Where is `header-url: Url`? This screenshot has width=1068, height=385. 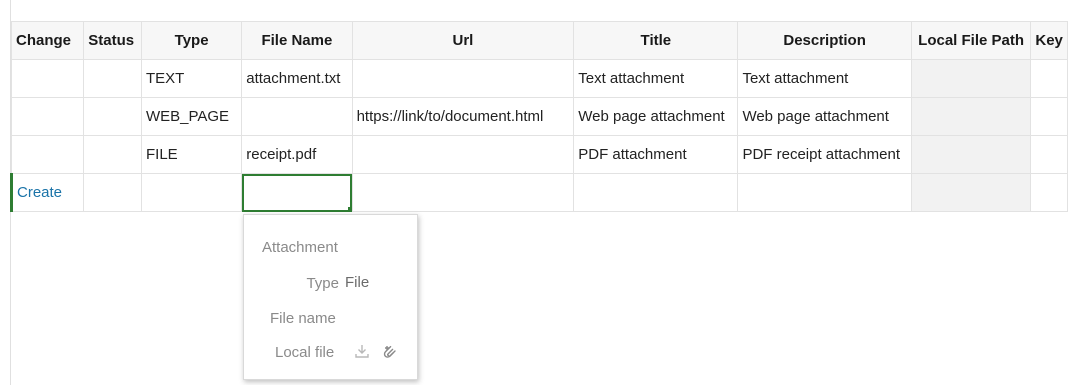 header-url: Url is located at coordinates (463, 40).